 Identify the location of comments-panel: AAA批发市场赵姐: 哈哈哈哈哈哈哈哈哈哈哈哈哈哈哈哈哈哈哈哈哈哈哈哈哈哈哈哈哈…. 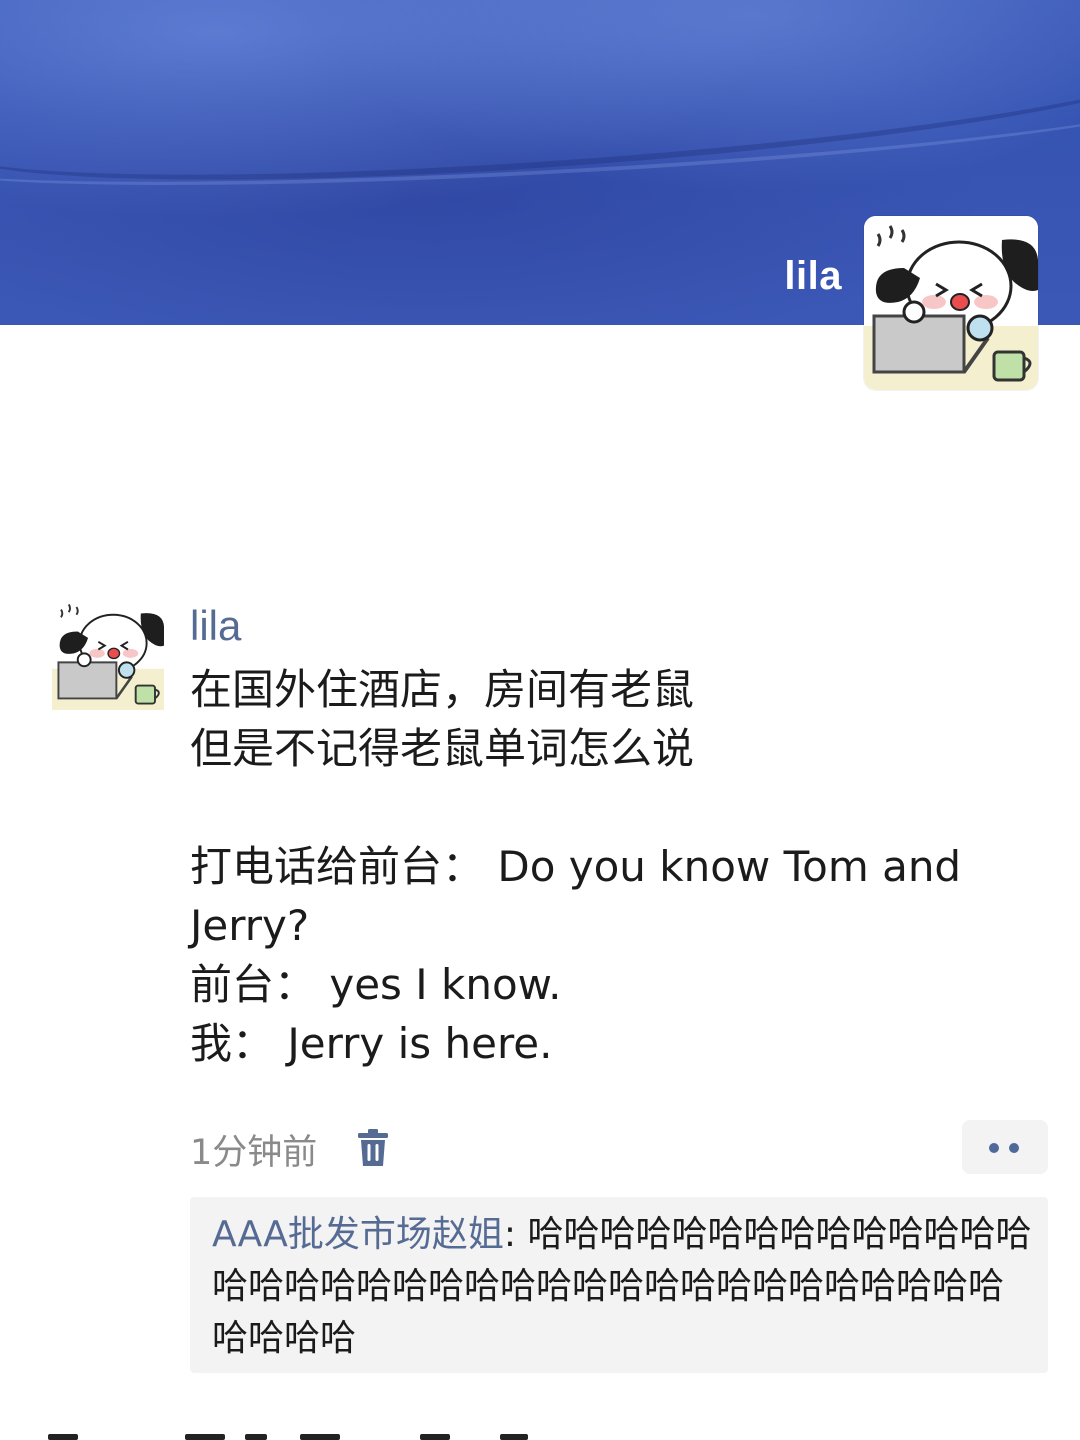
(619, 1285).